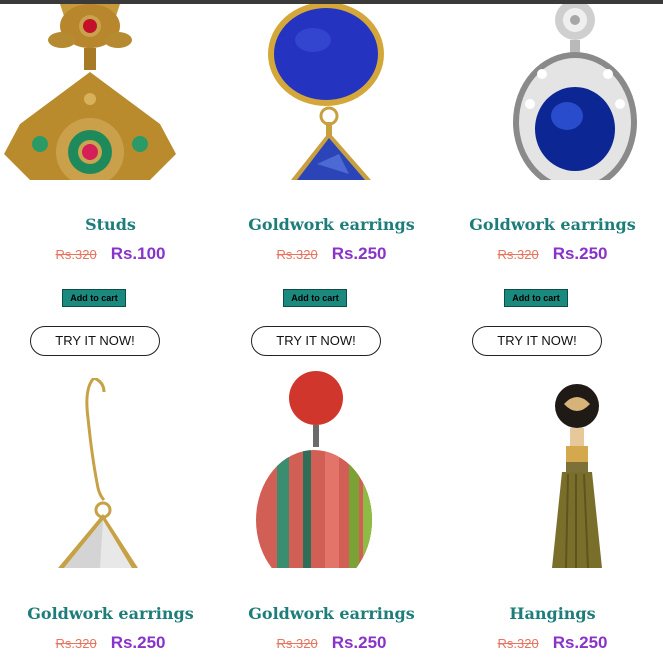 This screenshot has width=663, height=662. Describe the element at coordinates (552, 92) in the screenshot. I see `sapphire-pendant-earring-icon` at that location.